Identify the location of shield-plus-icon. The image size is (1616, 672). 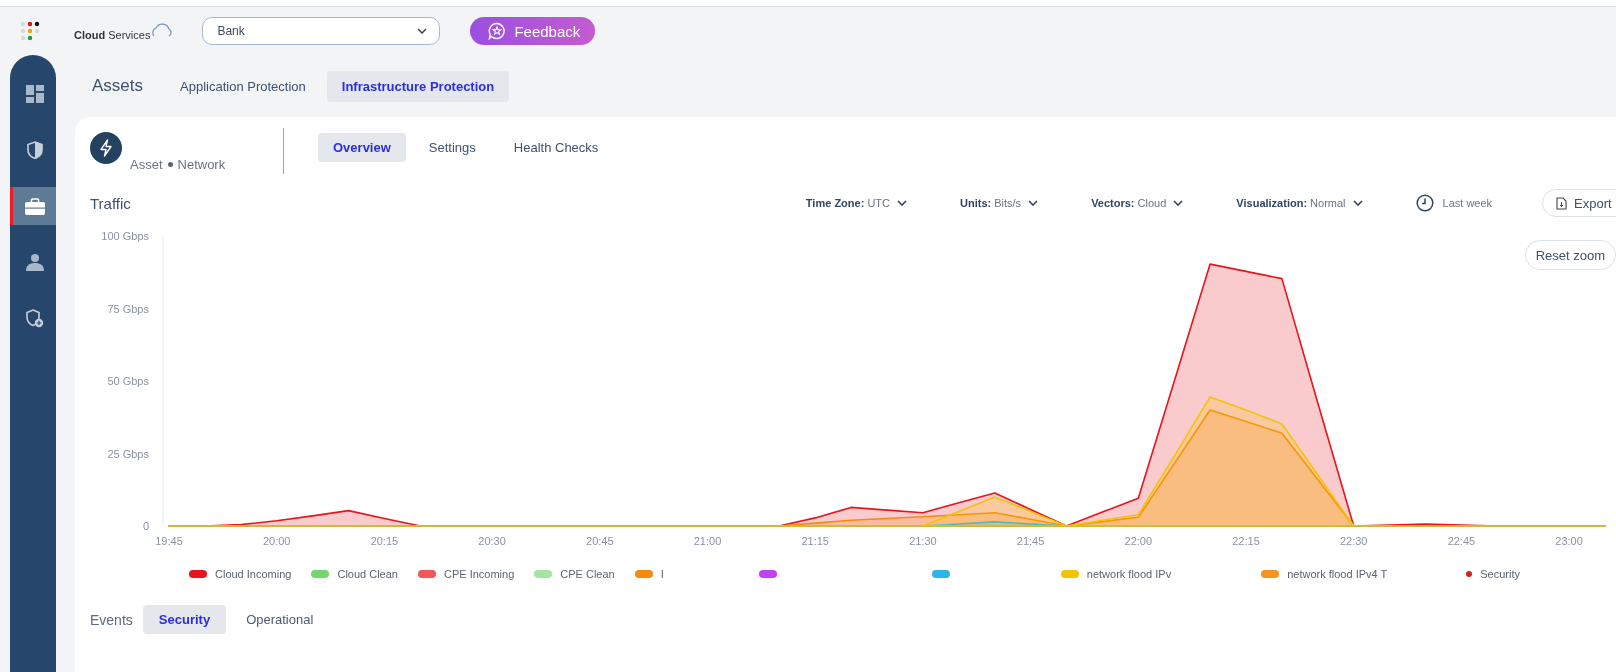
(34, 318).